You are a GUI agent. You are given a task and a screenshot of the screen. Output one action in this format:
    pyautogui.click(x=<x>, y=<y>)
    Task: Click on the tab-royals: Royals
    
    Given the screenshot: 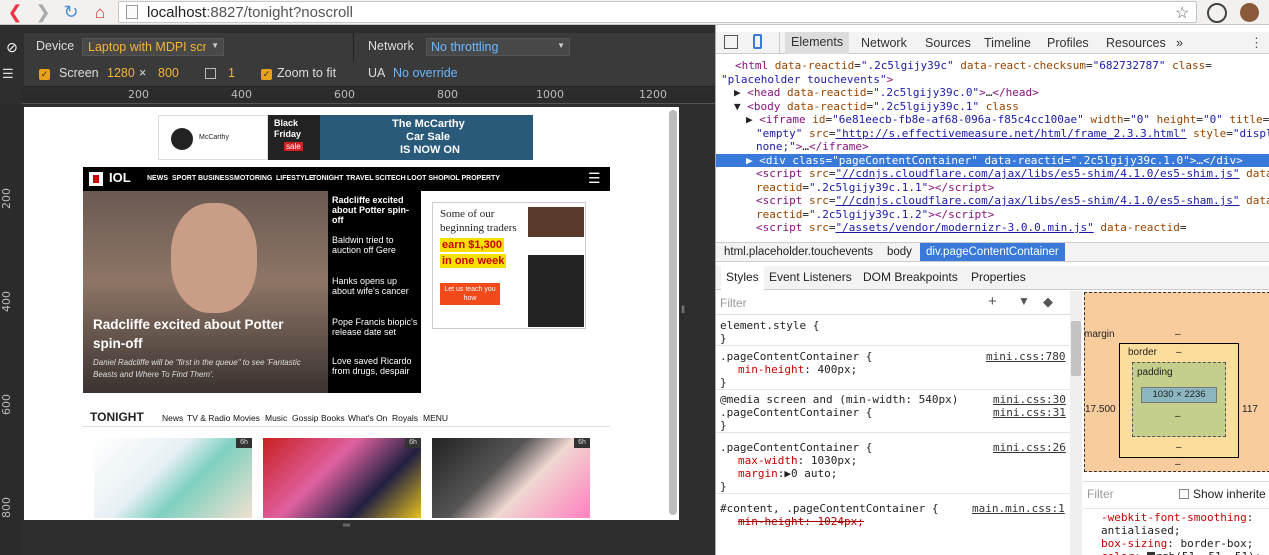 What is the action you would take?
    pyautogui.click(x=405, y=418)
    